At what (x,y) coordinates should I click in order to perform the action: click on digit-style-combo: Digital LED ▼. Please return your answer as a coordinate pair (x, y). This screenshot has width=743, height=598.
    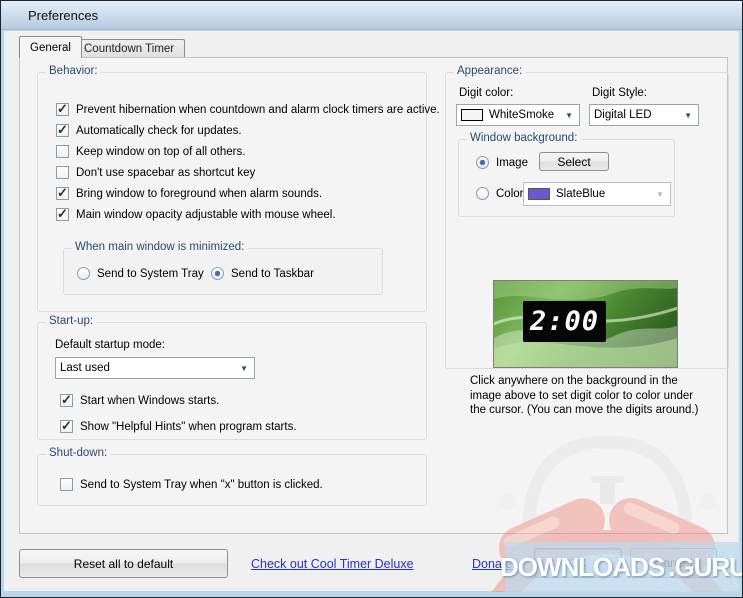
    Looking at the image, I should click on (644, 115).